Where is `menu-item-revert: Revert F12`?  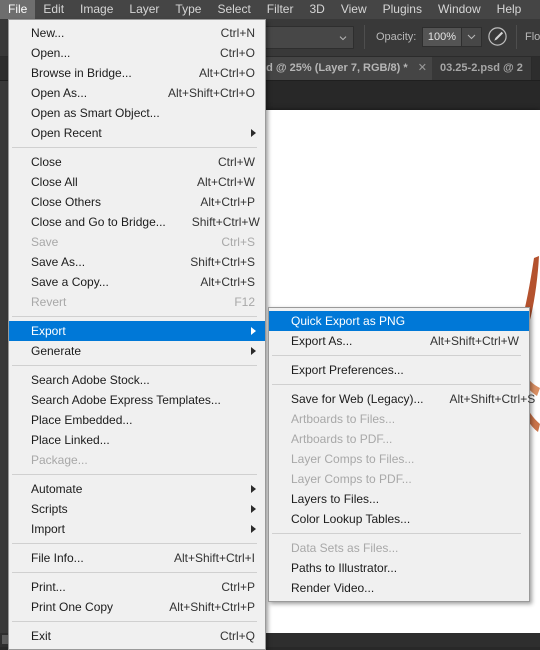
menu-item-revert: Revert F12 is located at coordinates (137, 302).